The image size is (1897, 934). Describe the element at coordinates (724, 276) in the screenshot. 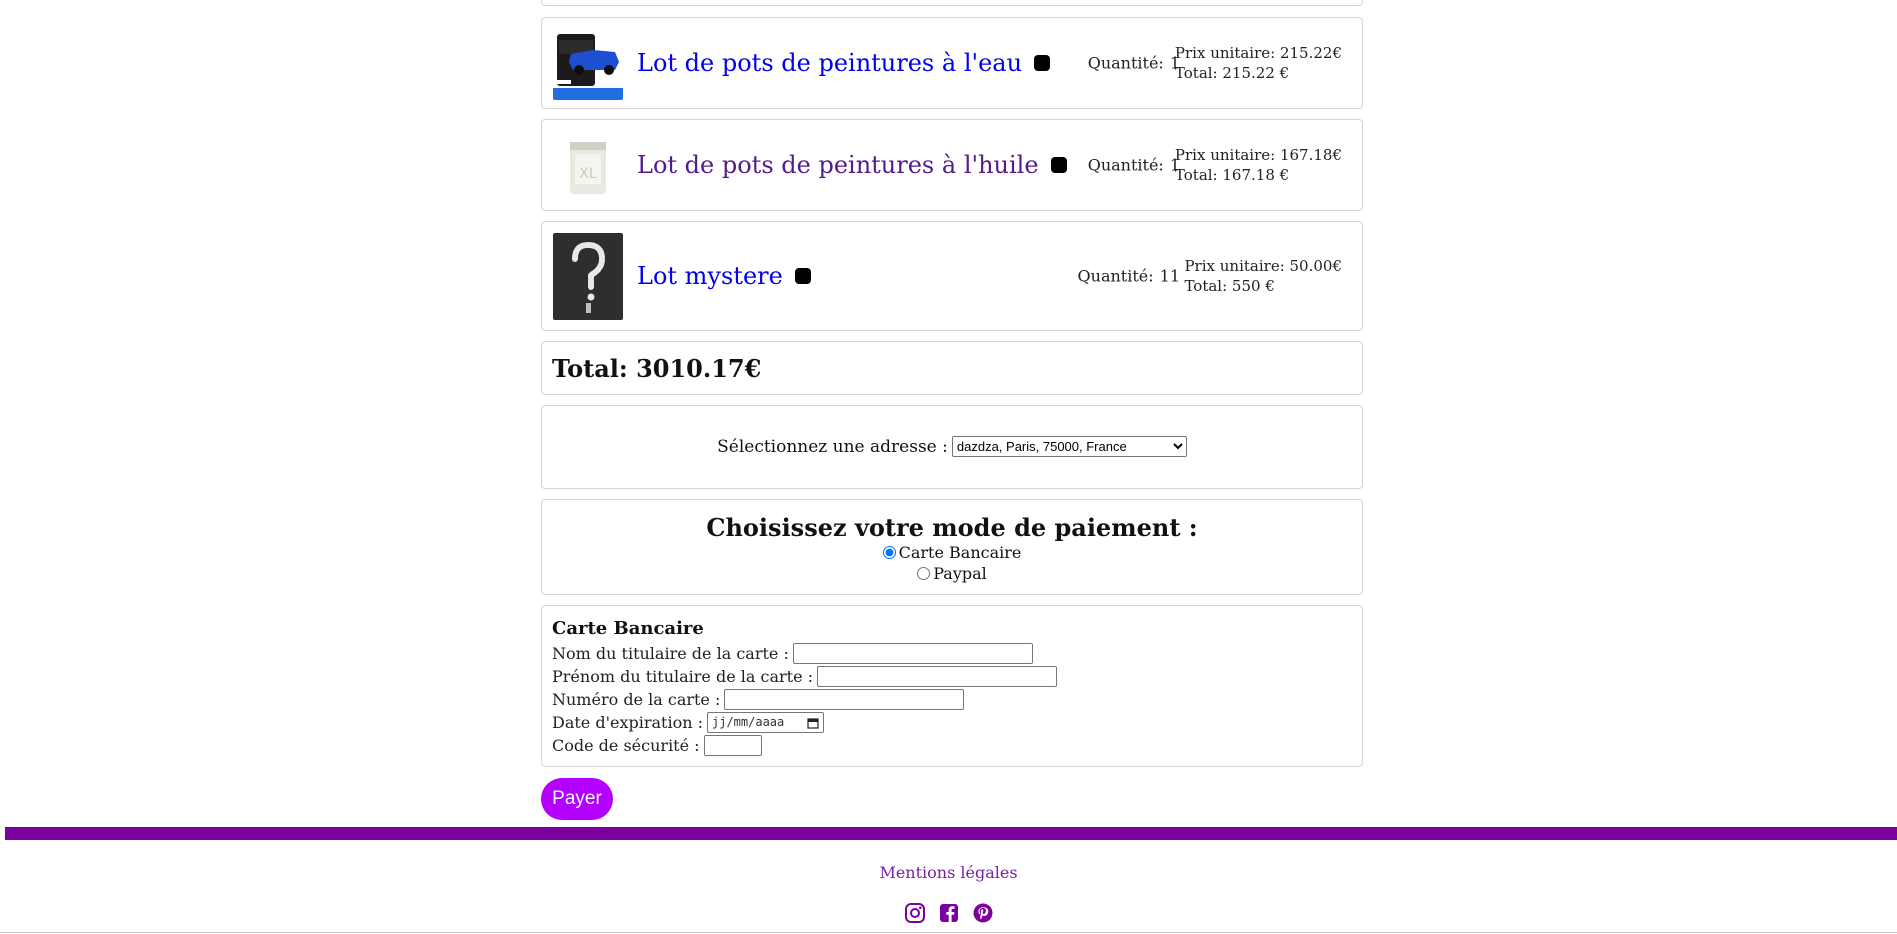

I see `product-name-link: Lot mystere` at that location.